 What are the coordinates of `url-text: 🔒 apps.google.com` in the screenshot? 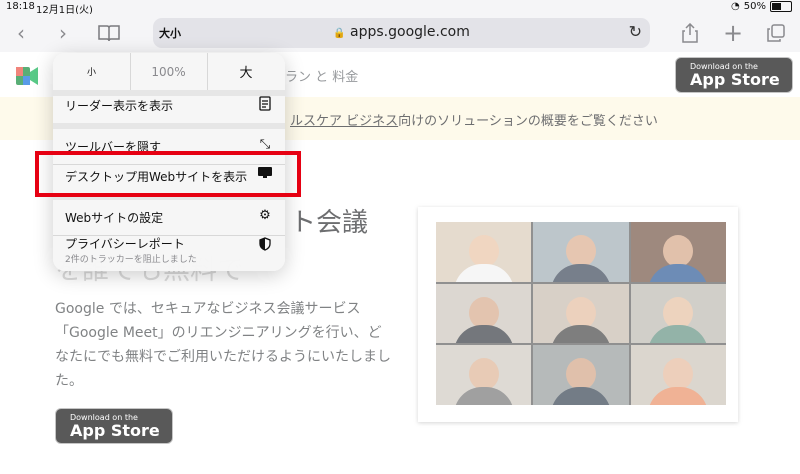 It's located at (401, 32).